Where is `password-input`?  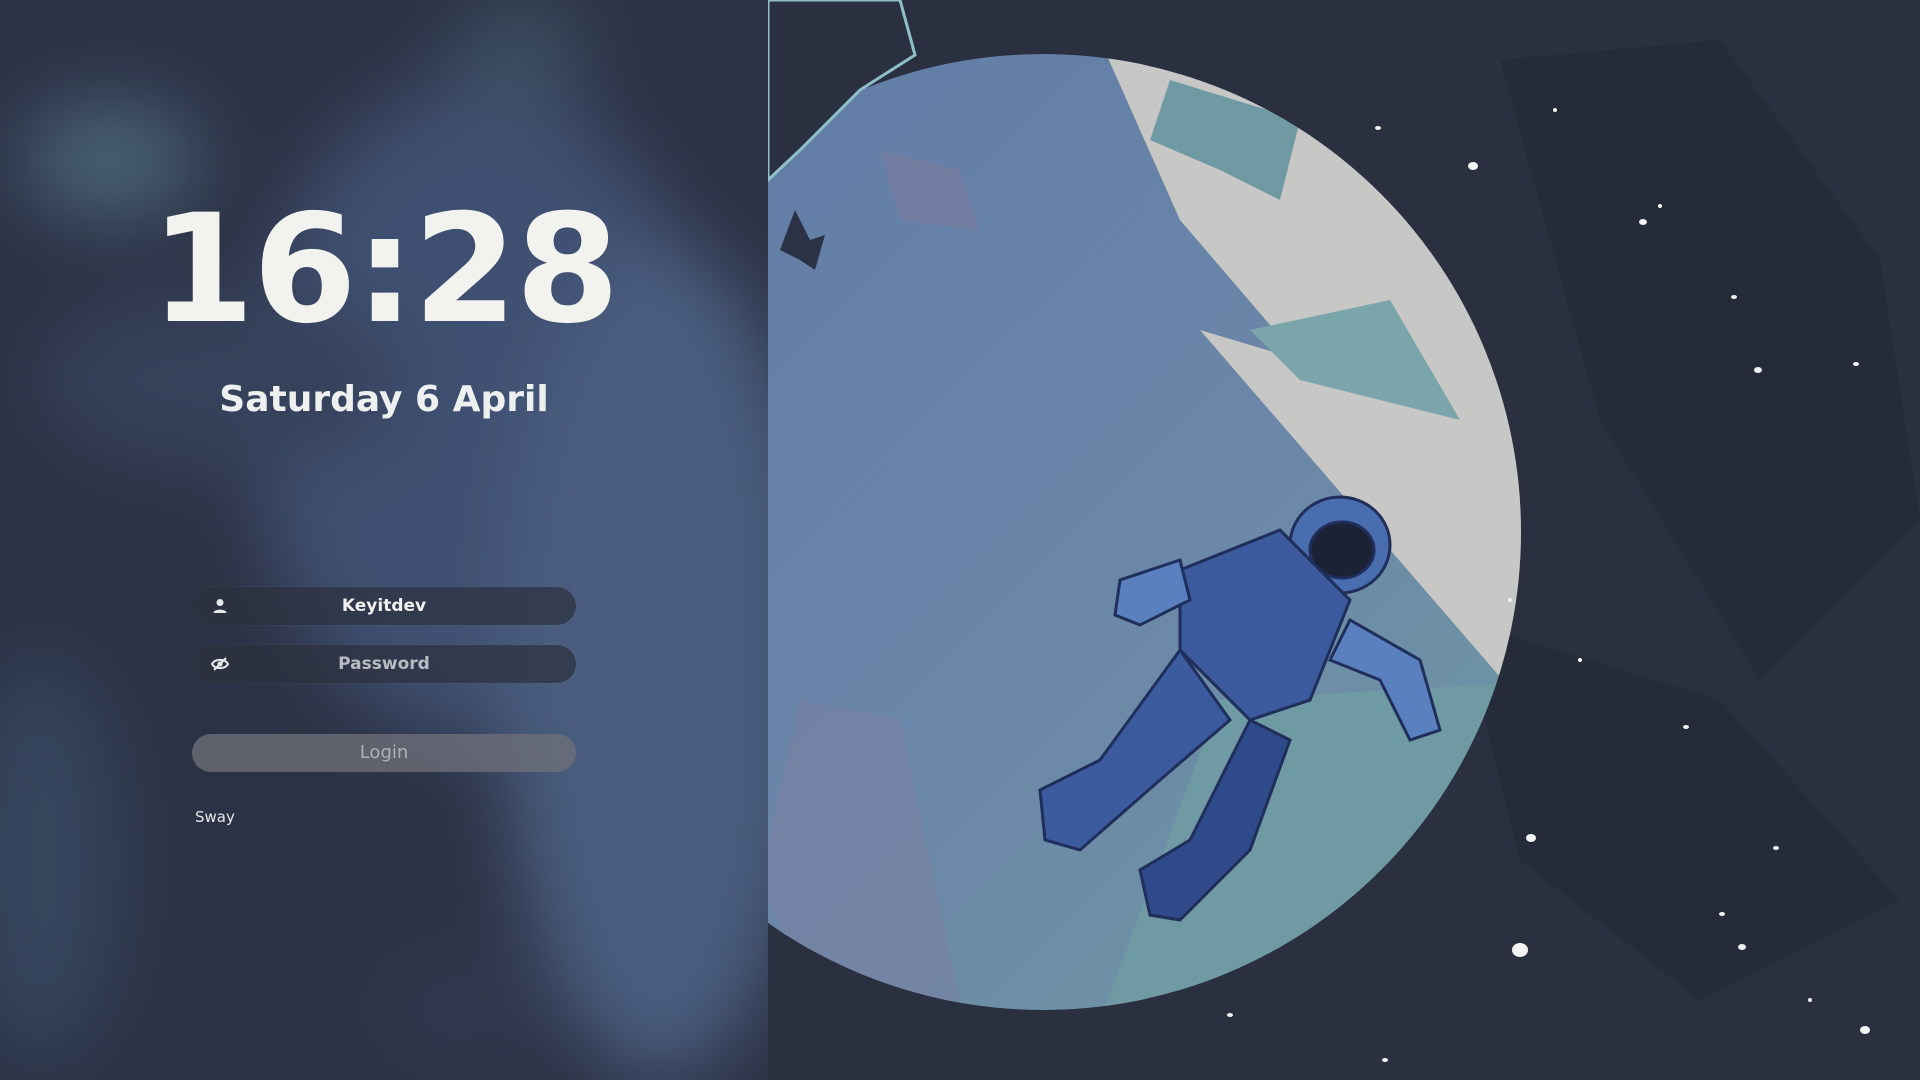 password-input is located at coordinates (384, 664).